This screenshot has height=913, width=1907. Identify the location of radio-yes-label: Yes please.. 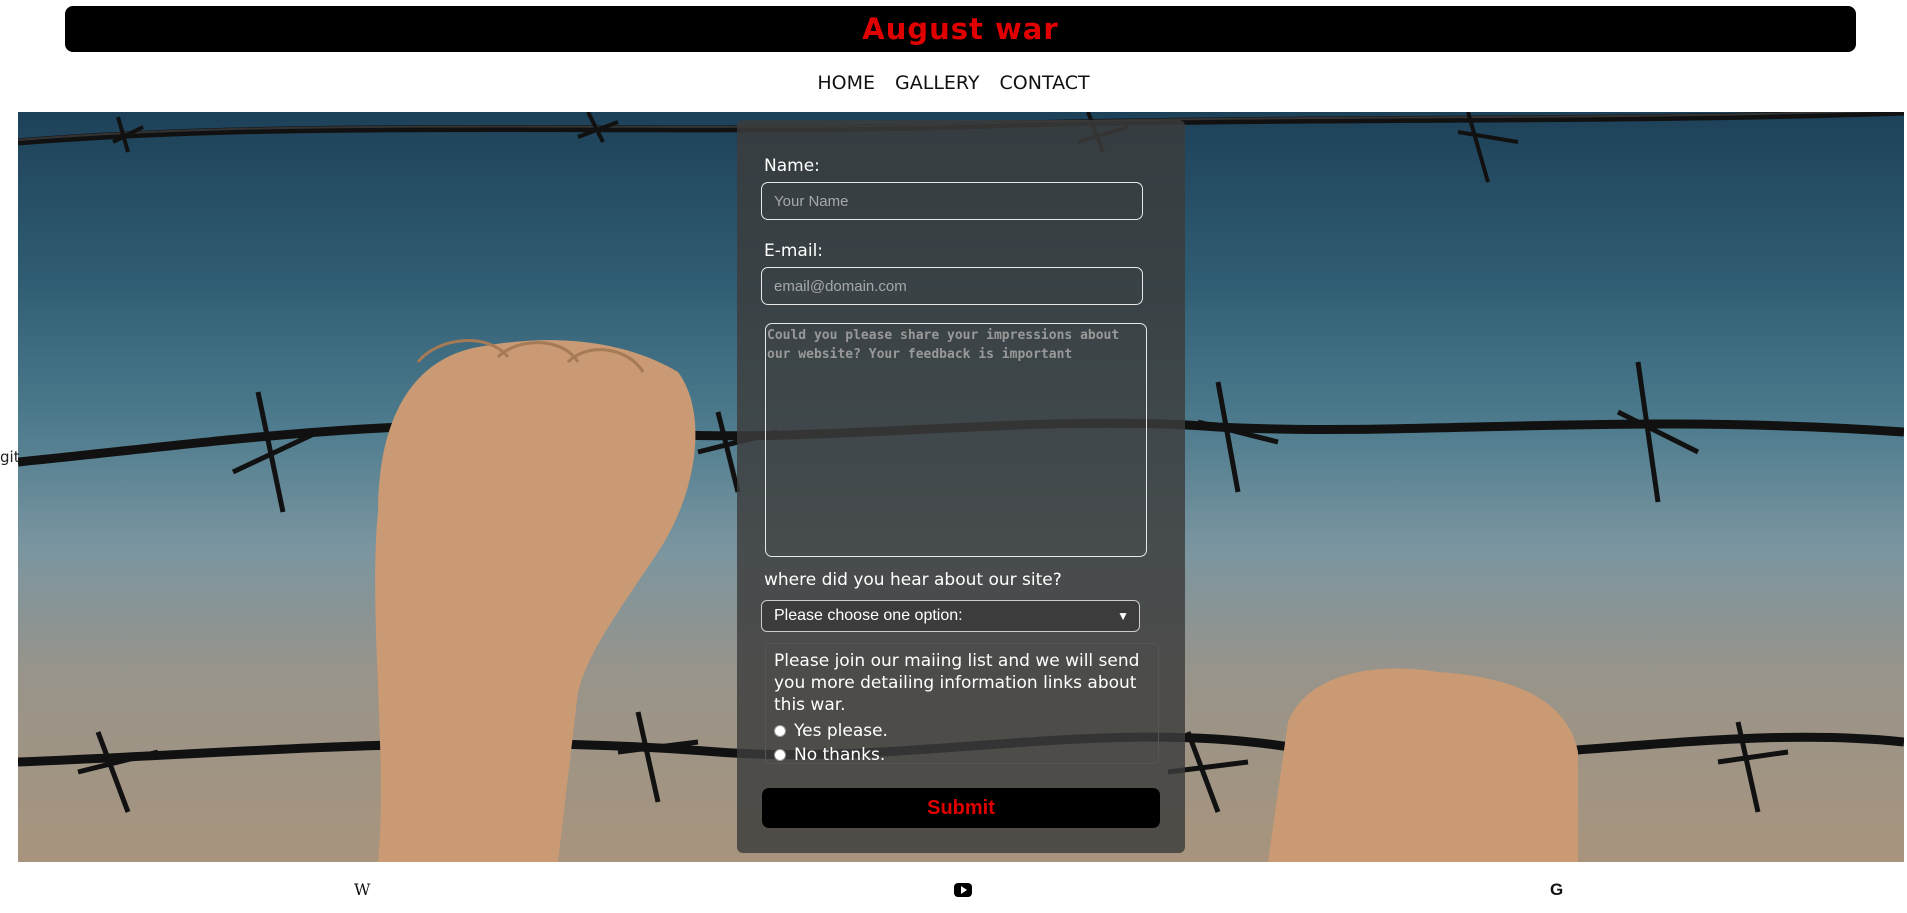
(841, 731).